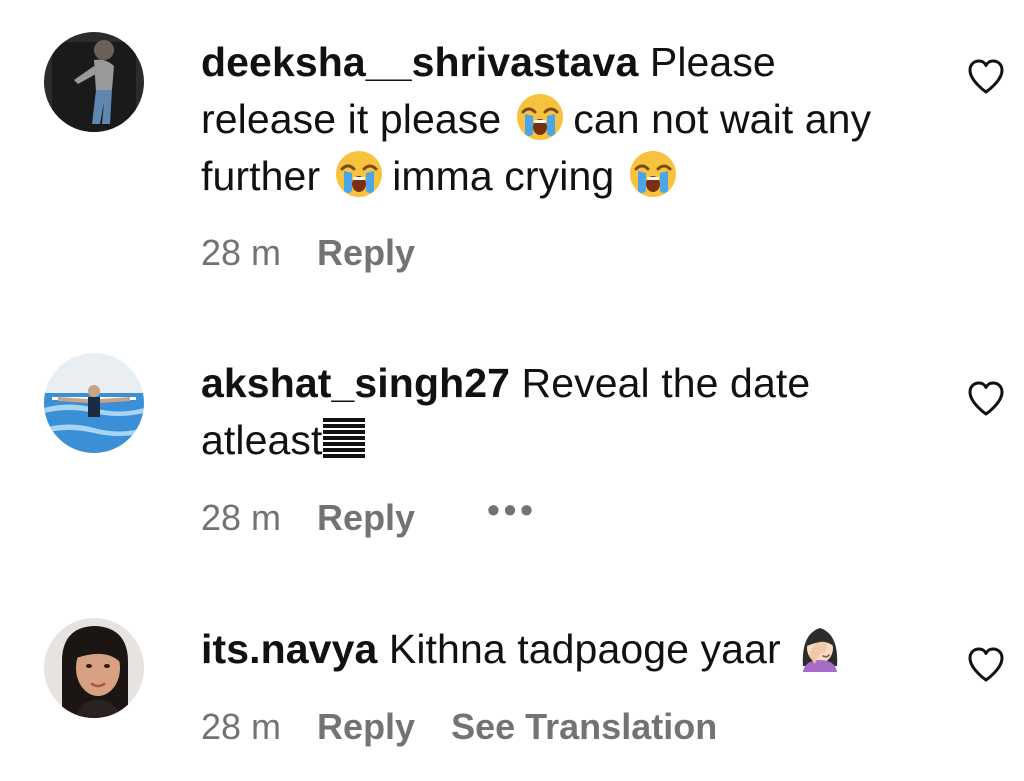  I want to click on comment-text: akshat_singh27 Reveal the date atleast, so click(561, 412).